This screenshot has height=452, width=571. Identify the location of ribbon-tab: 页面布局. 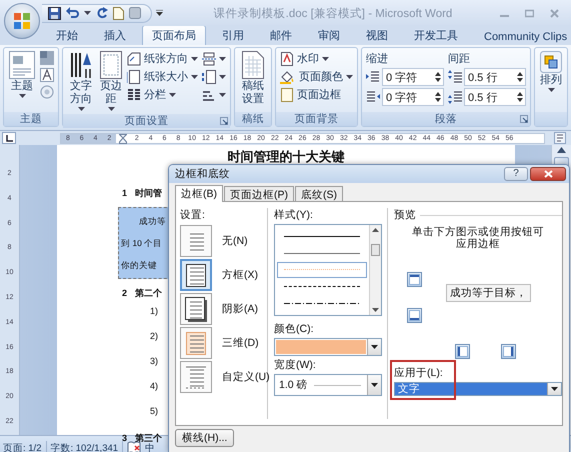
(174, 35).